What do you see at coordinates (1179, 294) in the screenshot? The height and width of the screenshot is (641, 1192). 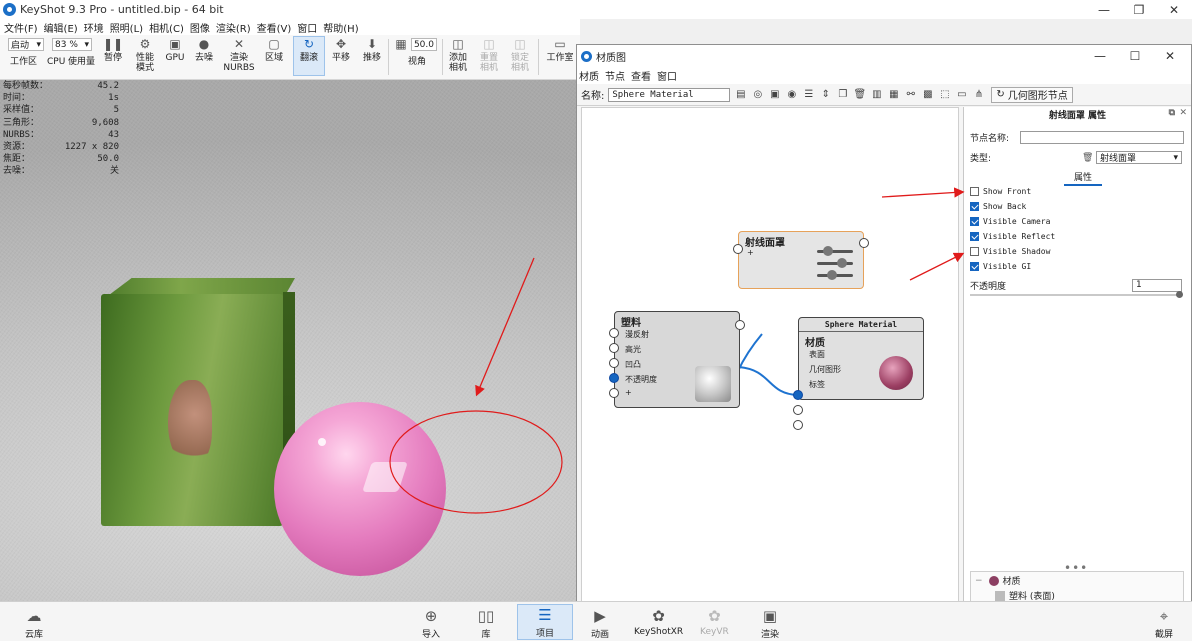 I see `opacity-slider-handle` at bounding box center [1179, 294].